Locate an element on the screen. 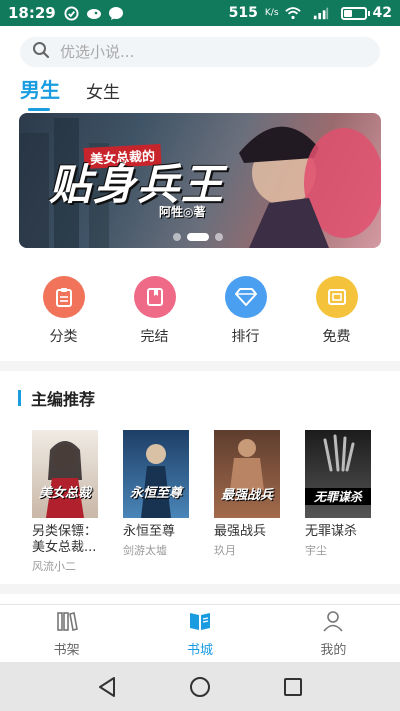 The width and height of the screenshot is (400, 711). search-icon is located at coordinates (41, 52).